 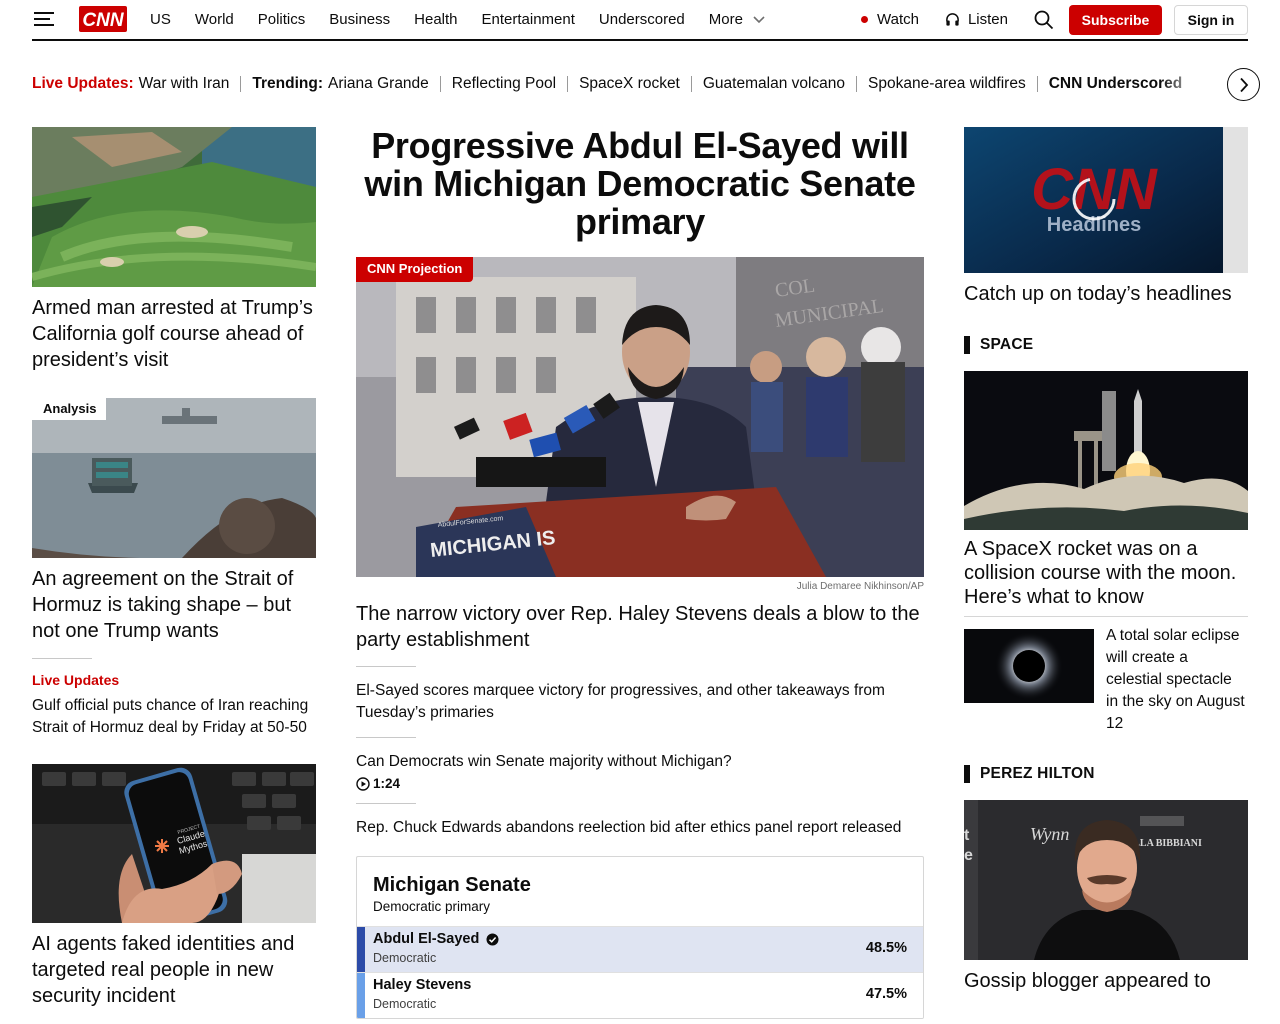 I want to click on svg-text: CNN, so click(x=103, y=20).